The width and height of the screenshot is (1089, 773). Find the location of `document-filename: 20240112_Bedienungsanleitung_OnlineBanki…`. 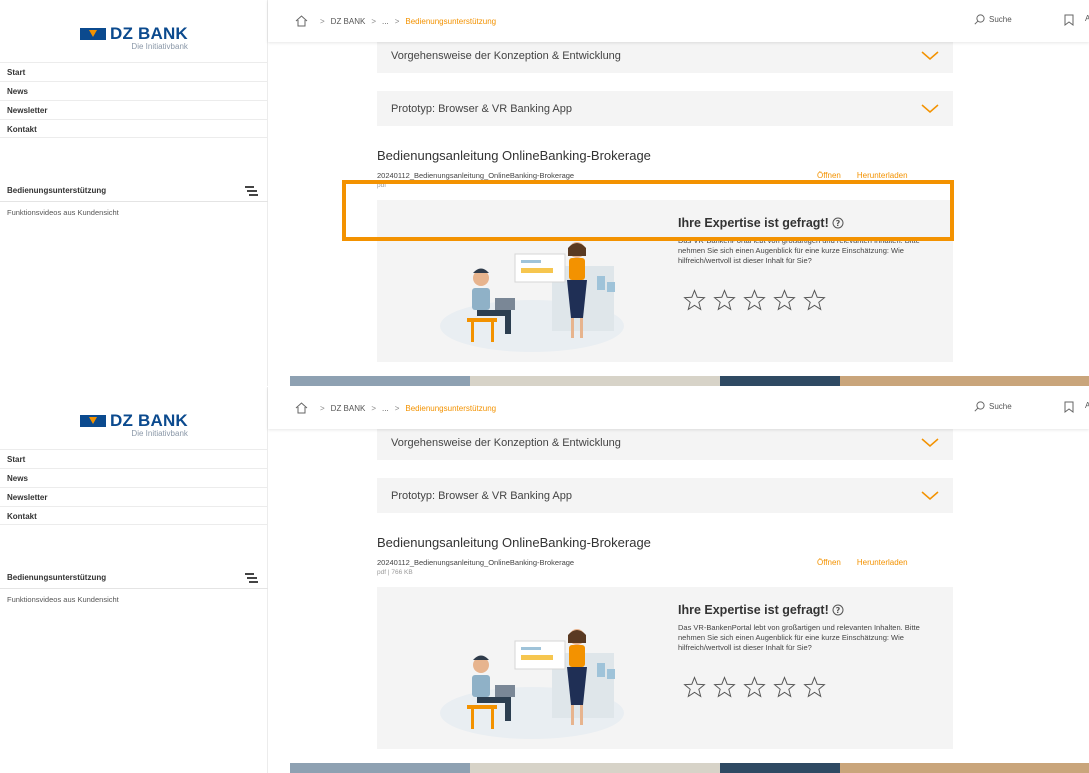

document-filename: 20240112_Bedienungsanleitung_OnlineBanki… is located at coordinates (476, 562).